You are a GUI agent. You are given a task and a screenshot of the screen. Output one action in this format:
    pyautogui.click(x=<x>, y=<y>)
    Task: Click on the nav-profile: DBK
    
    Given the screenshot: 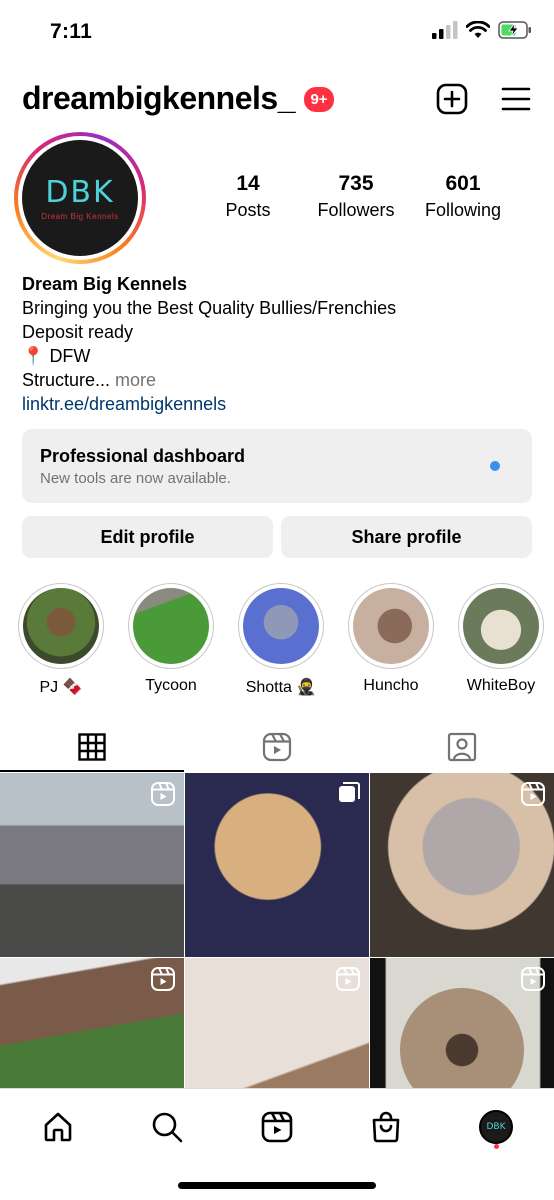 What is the action you would take?
    pyautogui.click(x=496, y=1127)
    